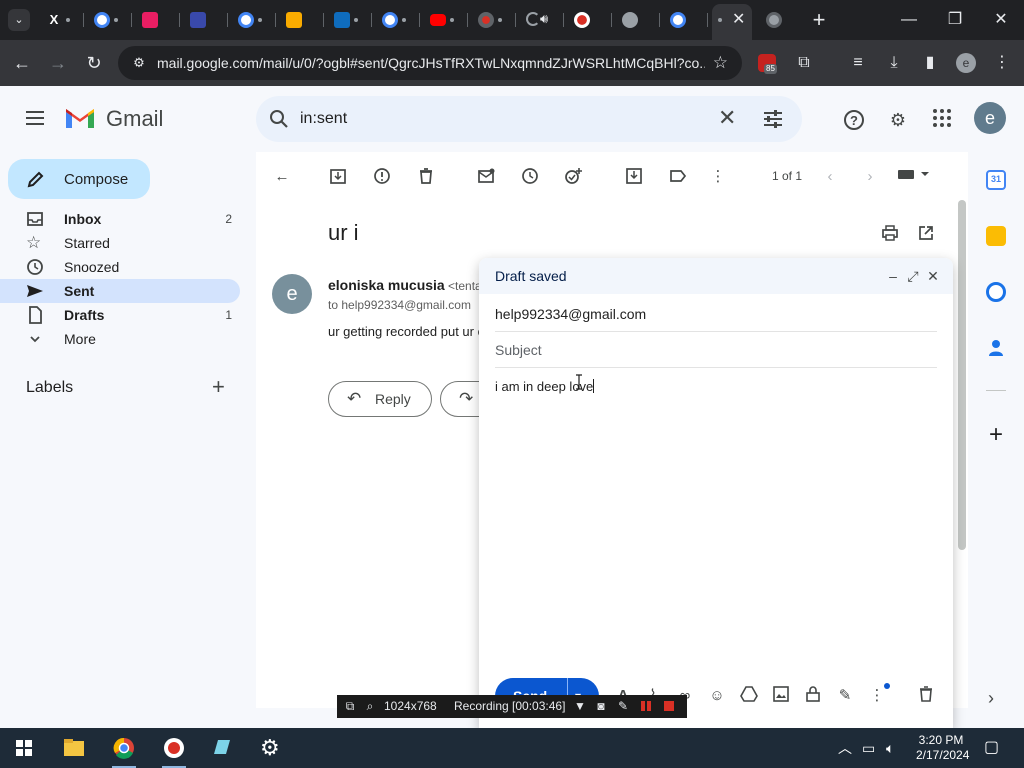  Describe the element at coordinates (36, 118) in the screenshot. I see `main-menu-icon` at that location.